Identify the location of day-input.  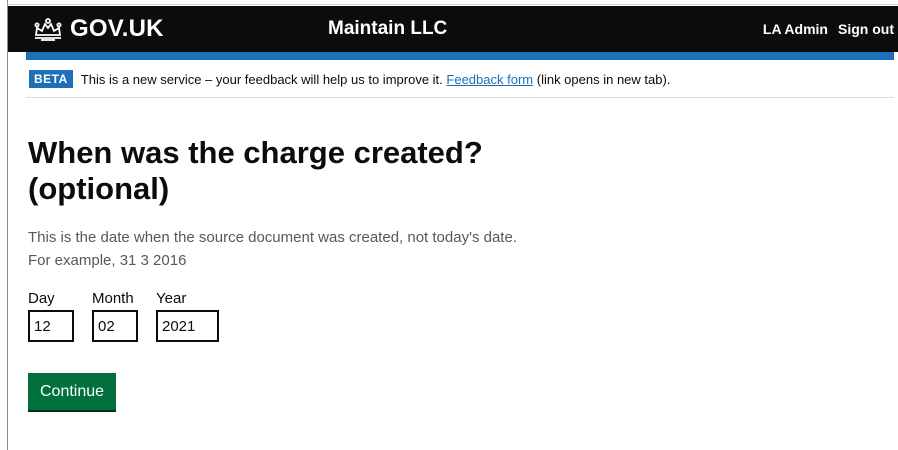
(51, 326).